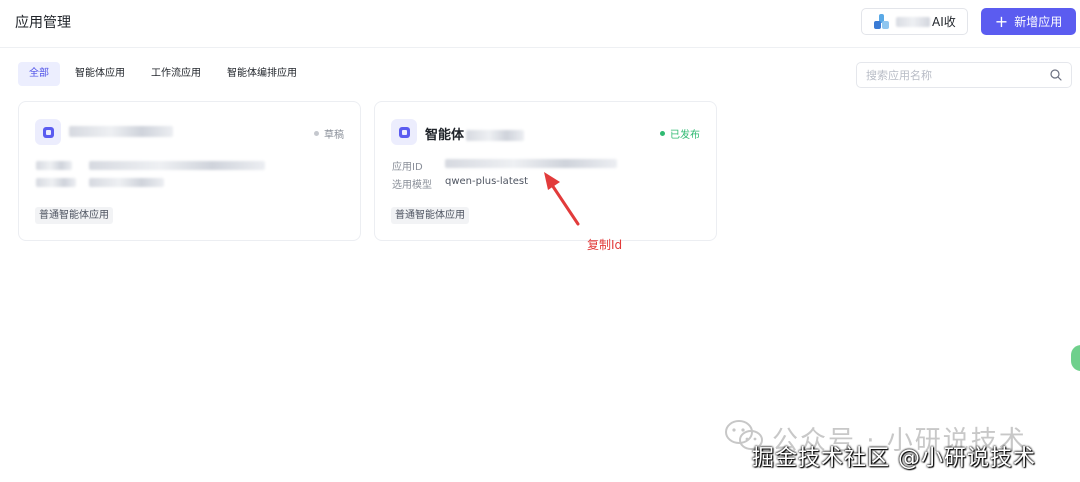 Image resolution: width=1080 pixels, height=482 pixels. What do you see at coordinates (1075, 358) in the screenshot?
I see `floating-assistant-button` at bounding box center [1075, 358].